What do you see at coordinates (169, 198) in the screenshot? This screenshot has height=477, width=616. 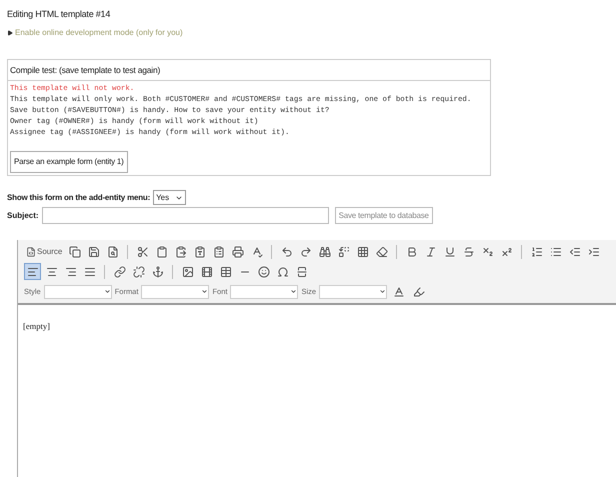 I see `menu-option-select: Yes` at bounding box center [169, 198].